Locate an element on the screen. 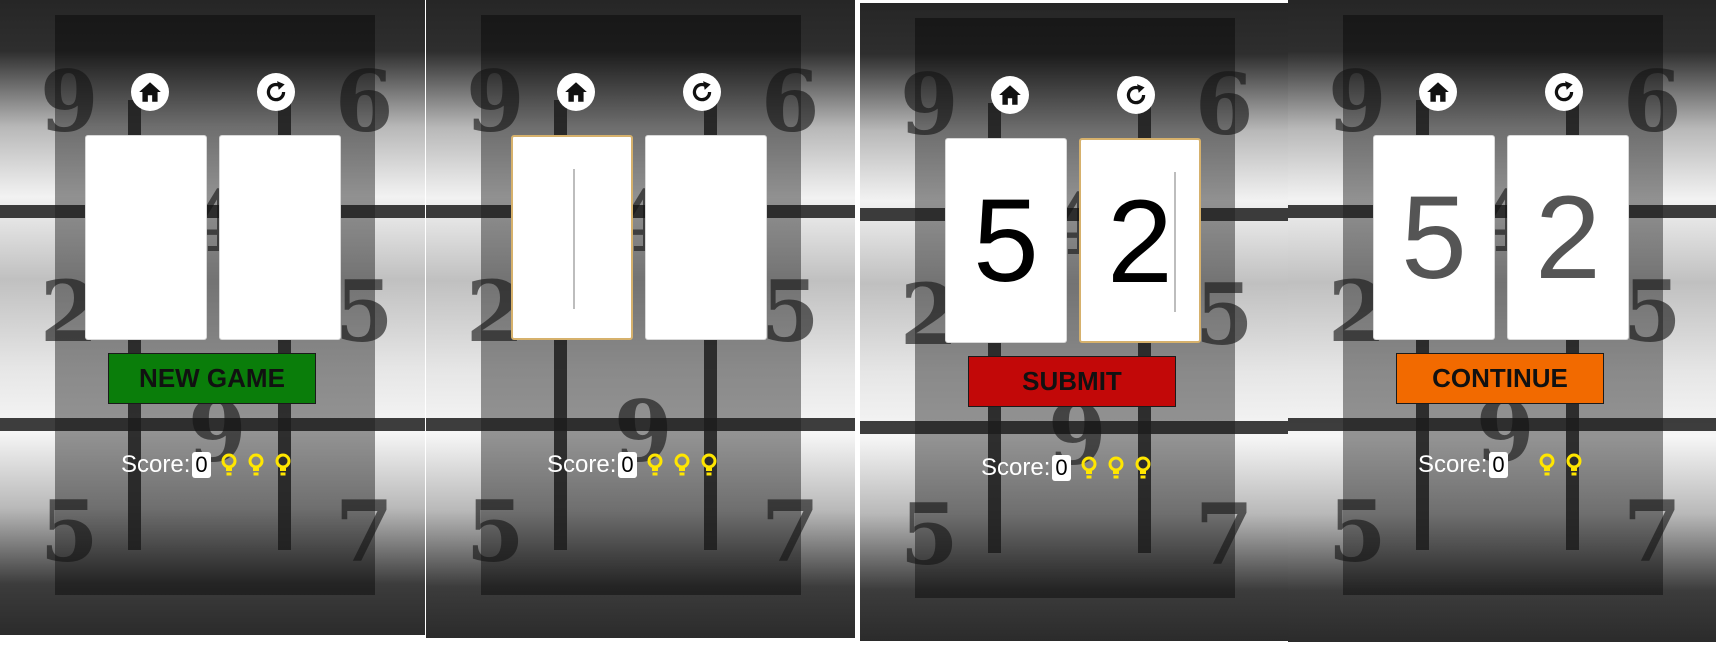 The image size is (1716, 645). new-game-button: NEW GAME is located at coordinates (212, 378).